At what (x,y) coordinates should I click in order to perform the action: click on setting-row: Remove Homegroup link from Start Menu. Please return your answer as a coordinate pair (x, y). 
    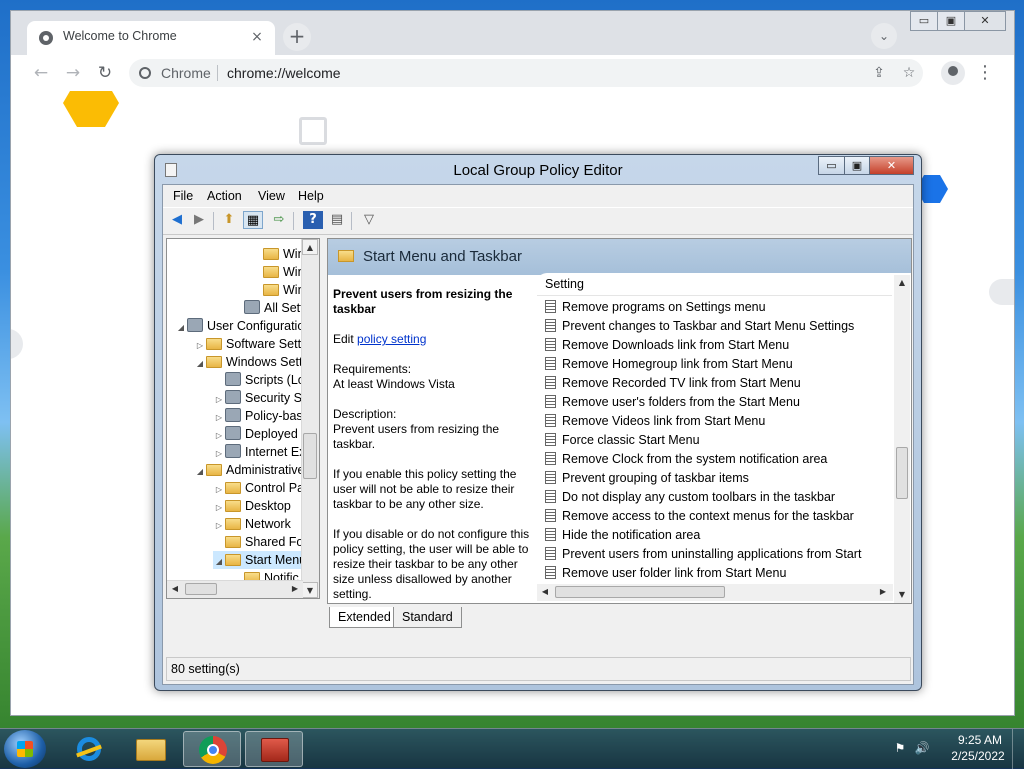
    Looking at the image, I should click on (669, 364).